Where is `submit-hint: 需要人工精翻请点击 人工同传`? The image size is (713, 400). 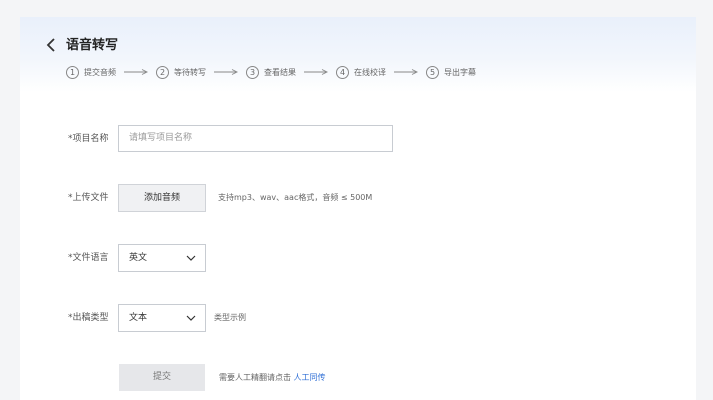
submit-hint: 需要人工精翻请点击 人工同传 is located at coordinates (272, 378).